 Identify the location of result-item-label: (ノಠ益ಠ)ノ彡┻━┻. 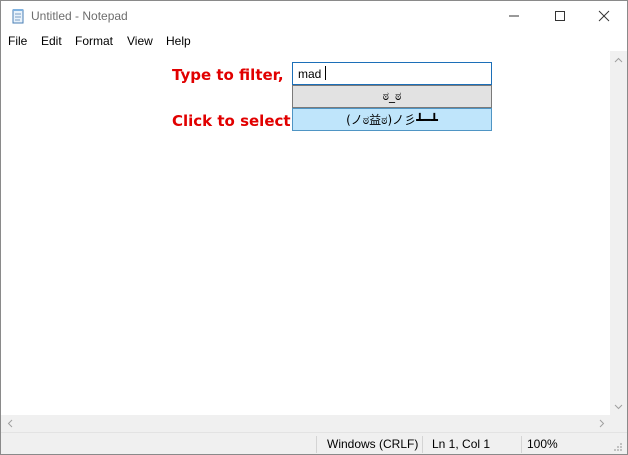
(392, 120).